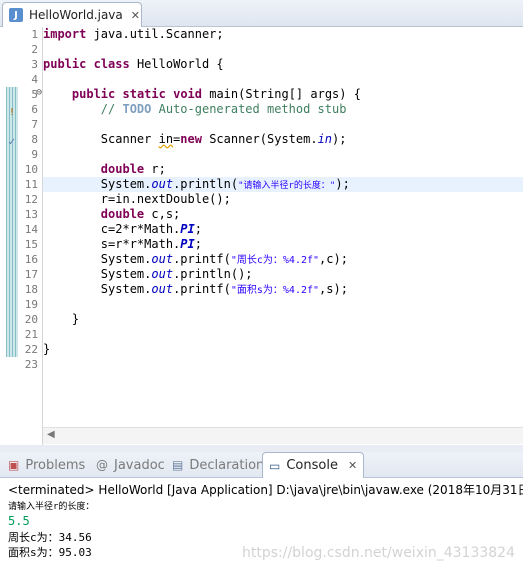 This screenshot has width=523, height=569. I want to click on line-number: 1, so click(34, 34).